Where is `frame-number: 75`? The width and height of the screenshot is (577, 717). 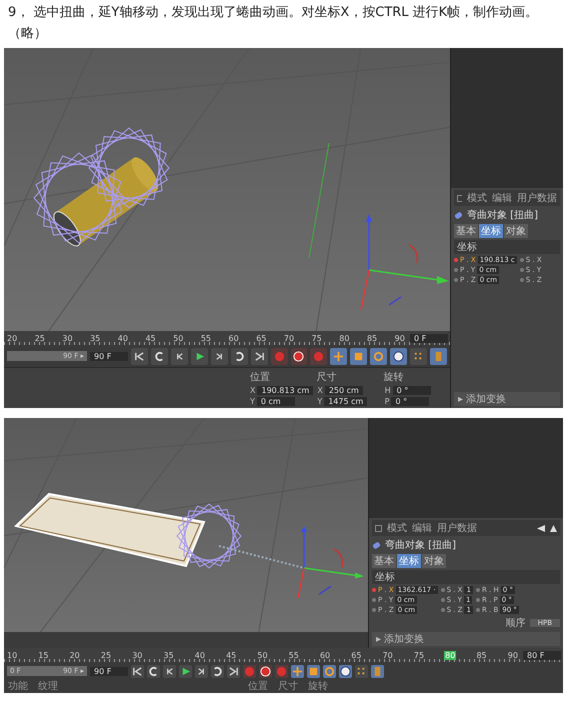 frame-number: 75 is located at coordinates (316, 338).